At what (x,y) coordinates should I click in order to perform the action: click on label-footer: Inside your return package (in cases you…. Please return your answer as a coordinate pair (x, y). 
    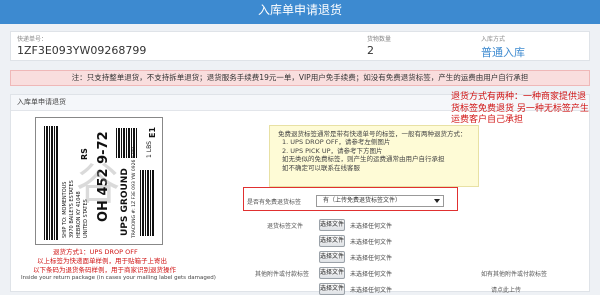
    Looking at the image, I should click on (118, 278).